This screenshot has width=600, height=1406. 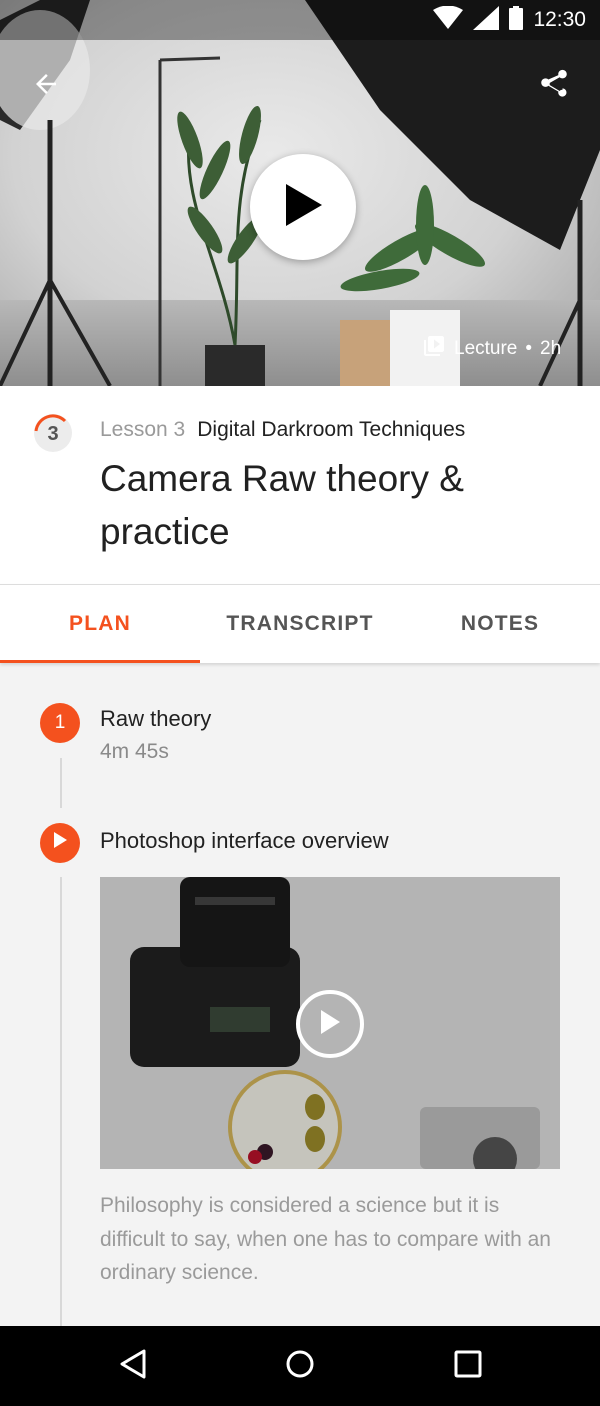 What do you see at coordinates (500, 624) in the screenshot?
I see `tab-notes: NOTES` at bounding box center [500, 624].